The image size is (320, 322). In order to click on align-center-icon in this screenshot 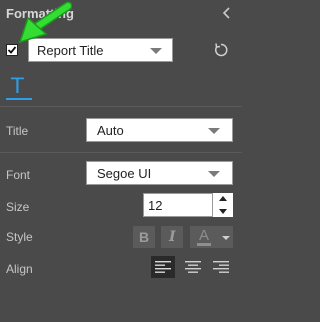, I will do `click(193, 267)`.